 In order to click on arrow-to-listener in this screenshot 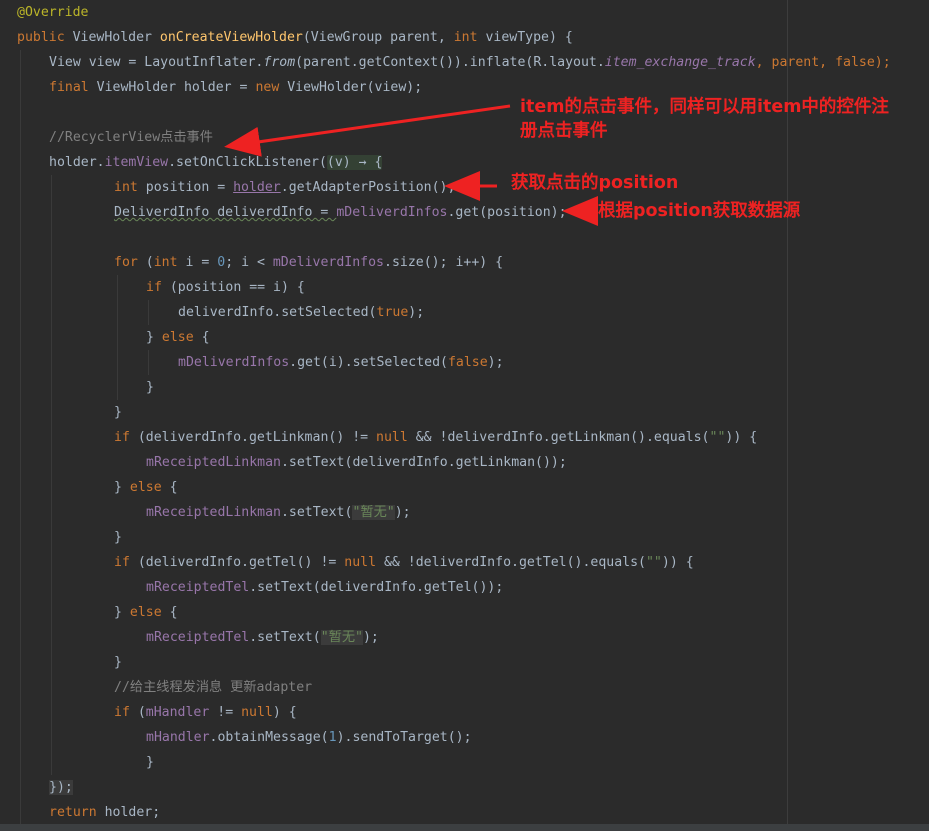, I will do `click(367, 130)`.